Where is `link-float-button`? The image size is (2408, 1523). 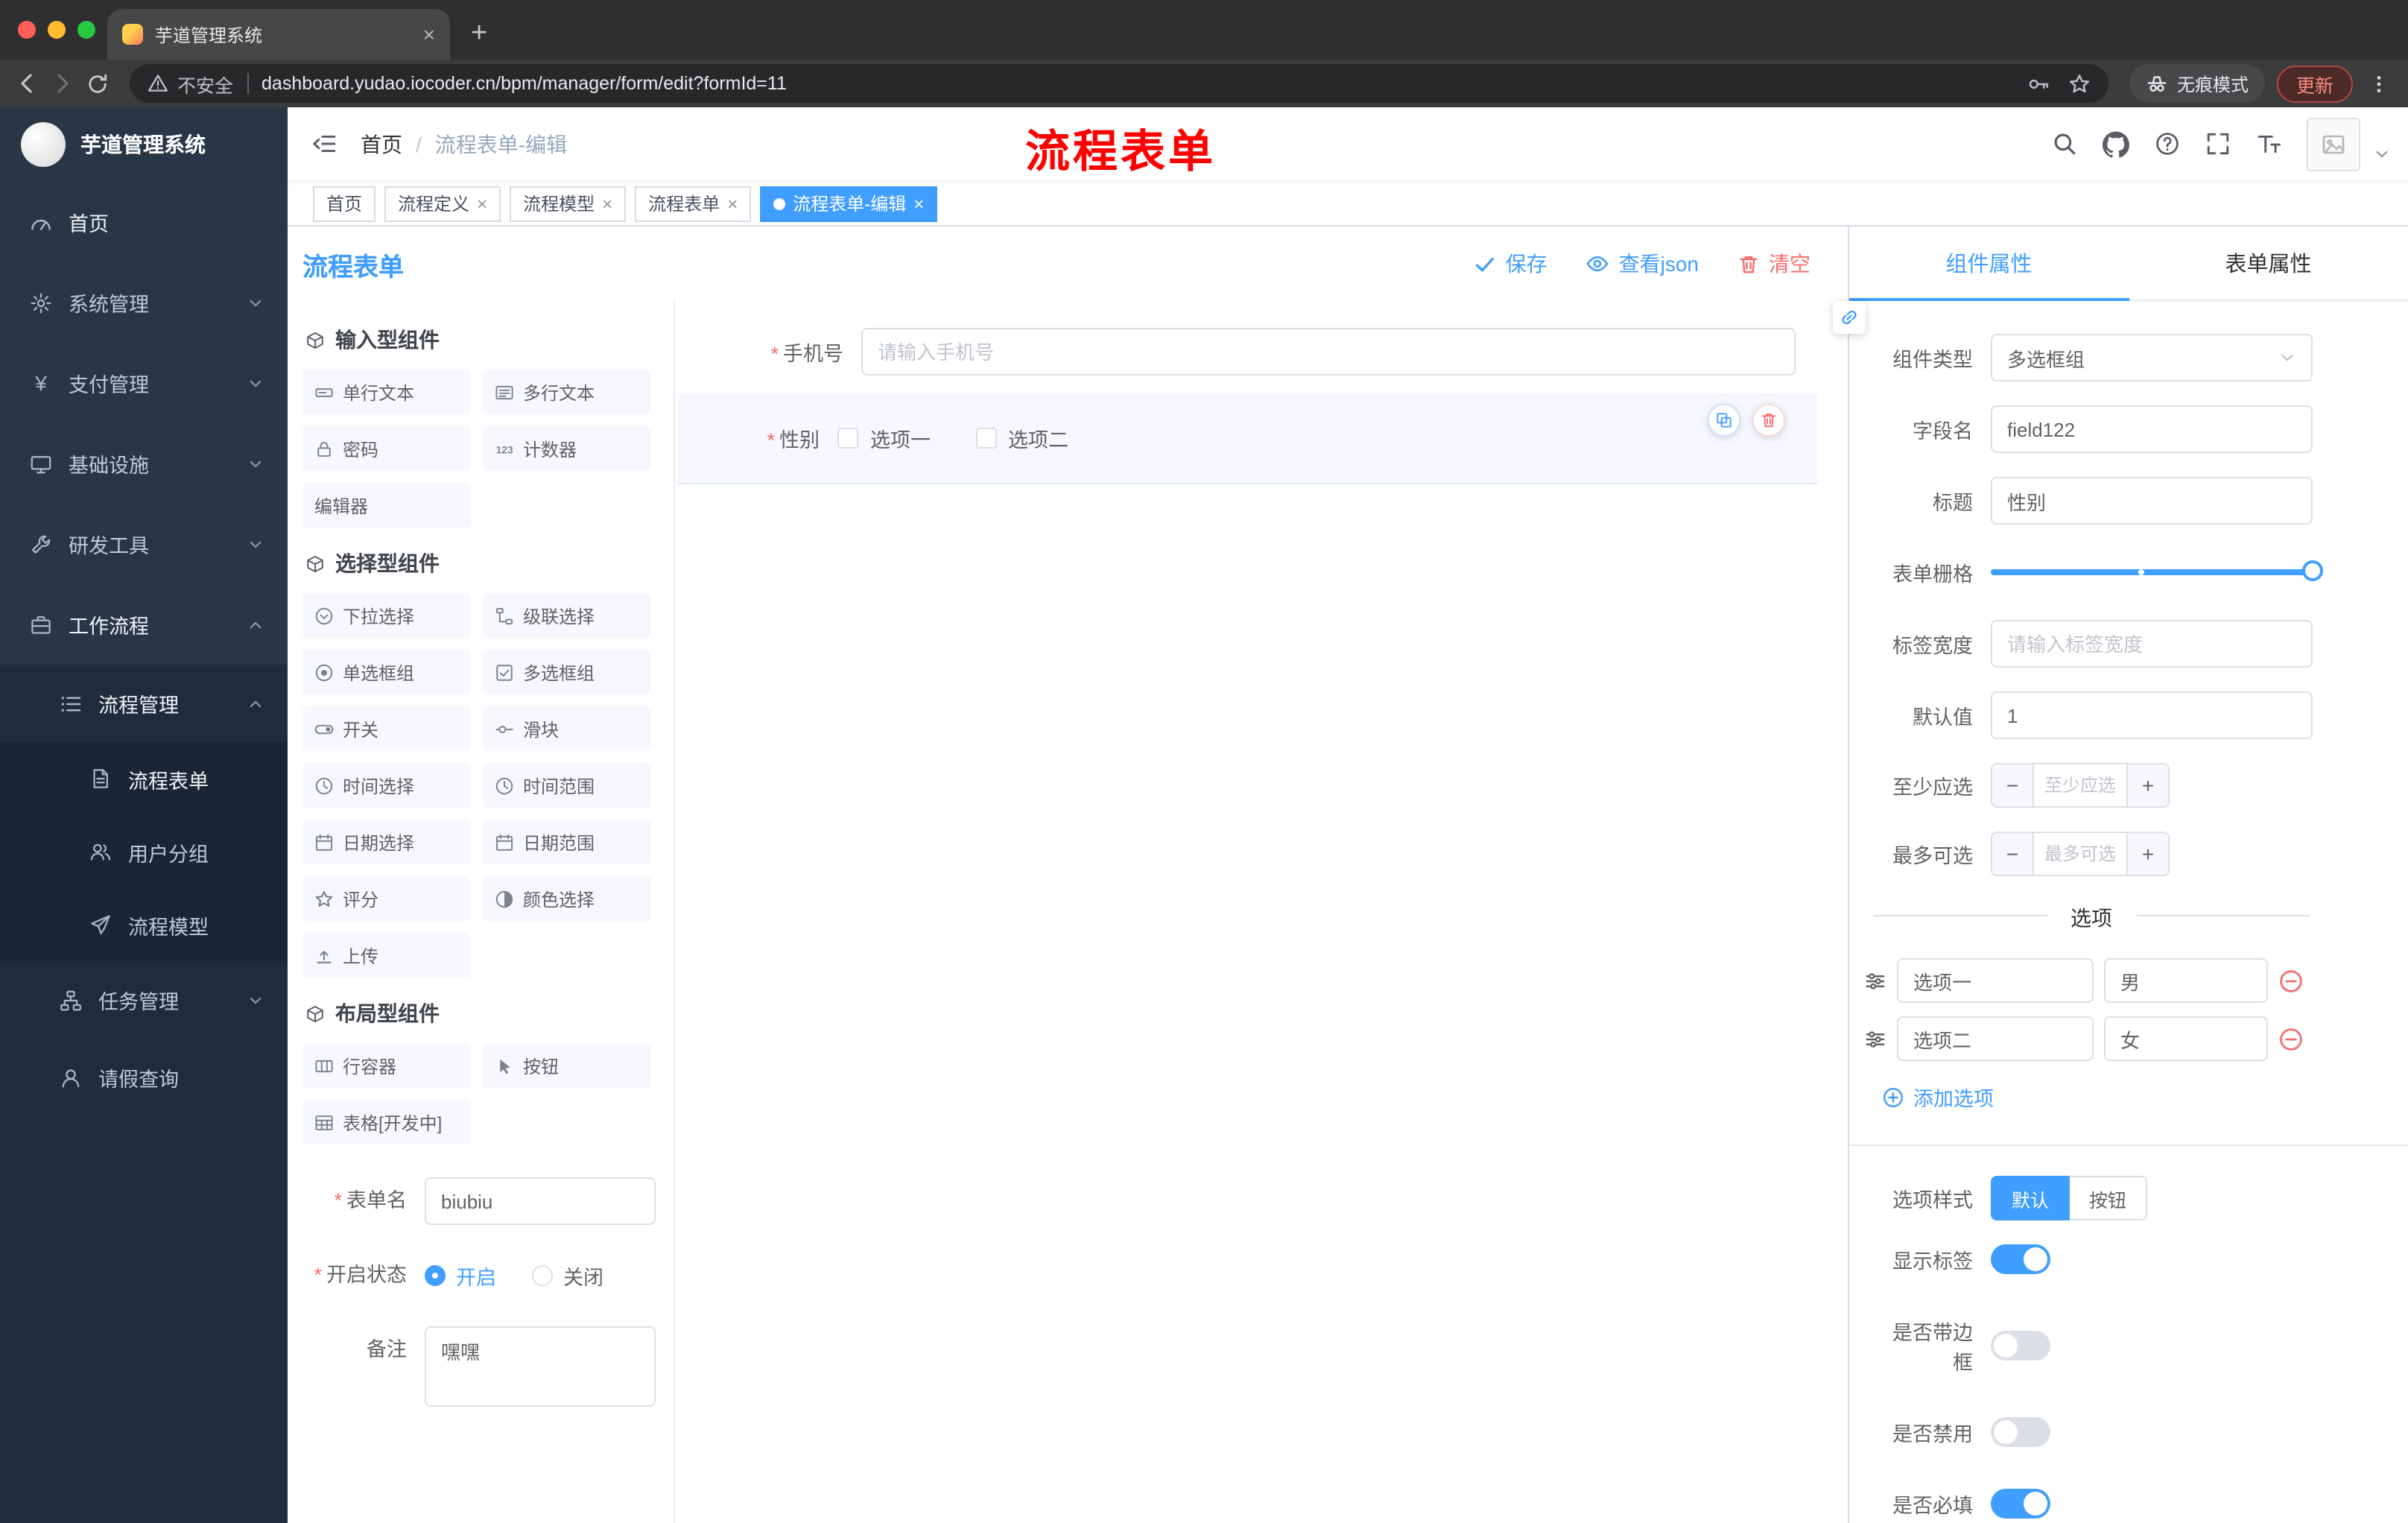
link-float-button is located at coordinates (1849, 318).